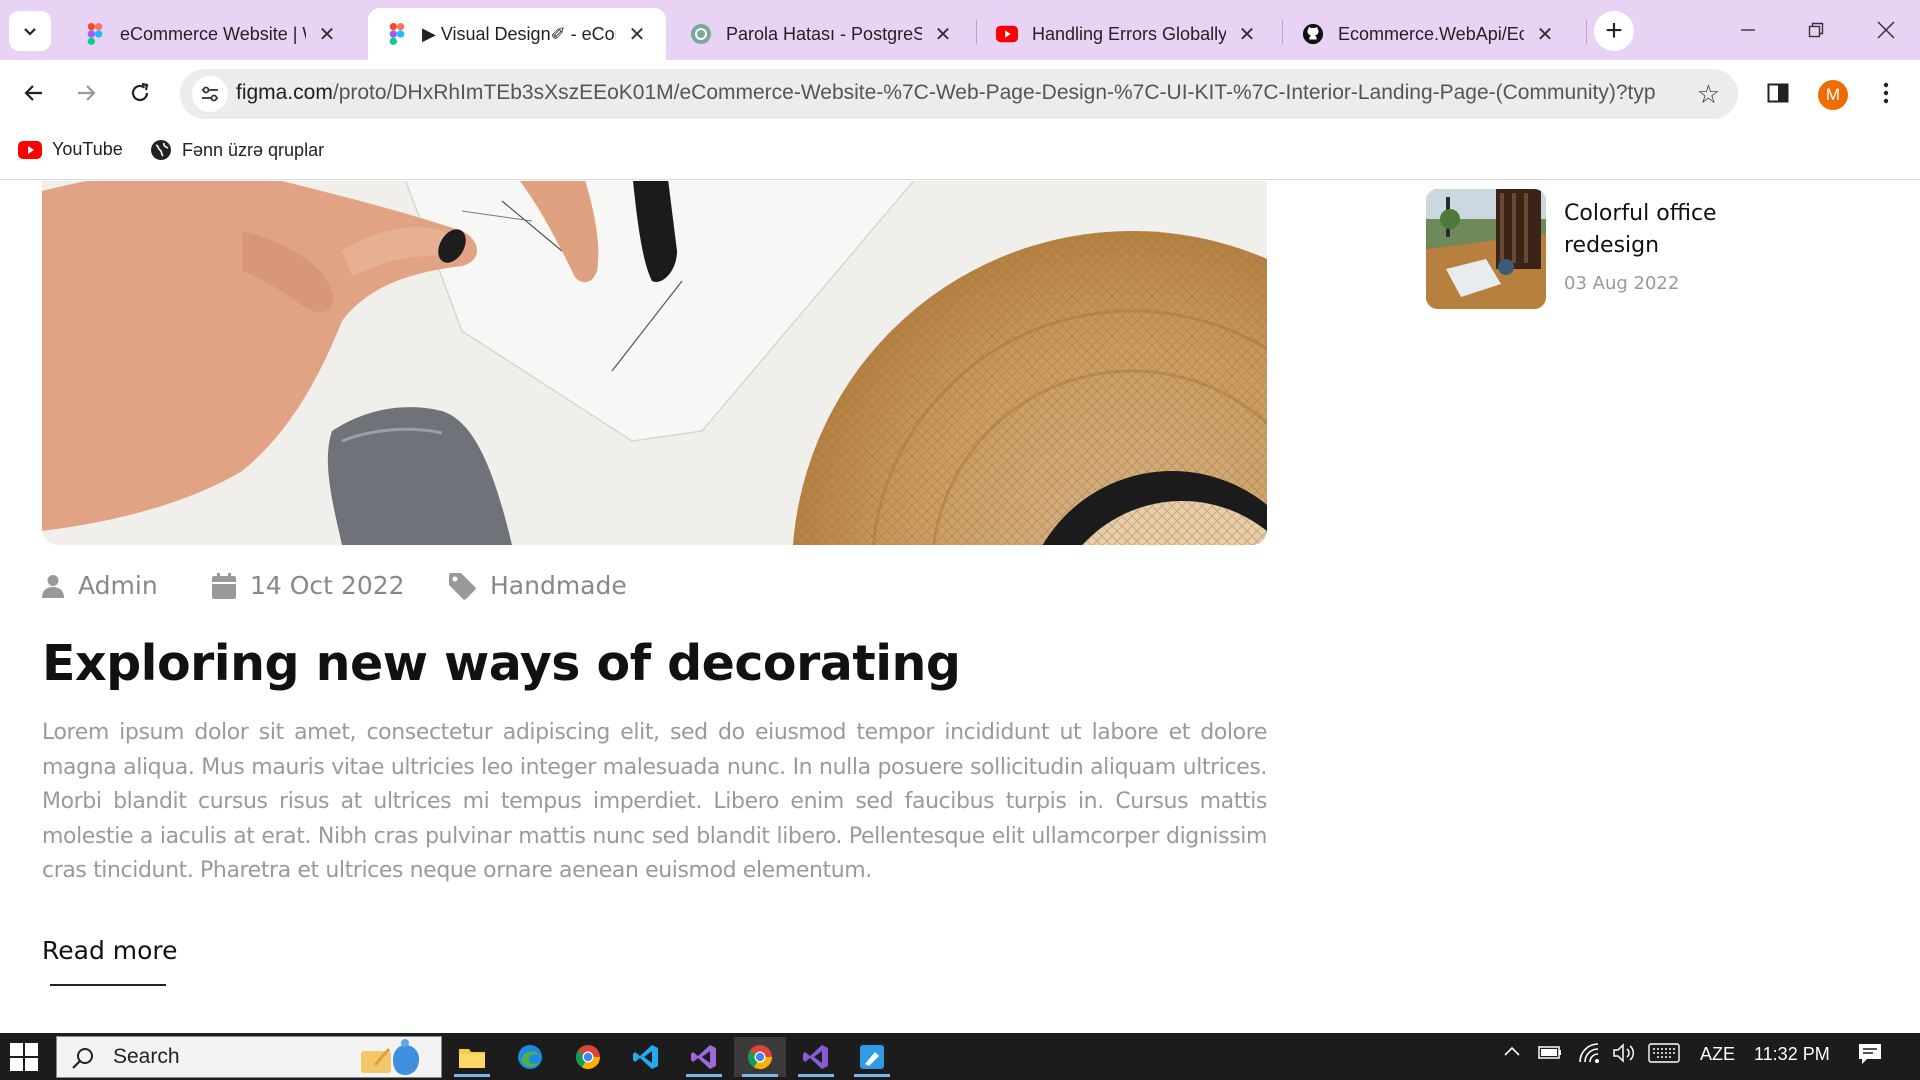 The image size is (1920, 1080). I want to click on read-more-link: Read more, so click(110, 950).